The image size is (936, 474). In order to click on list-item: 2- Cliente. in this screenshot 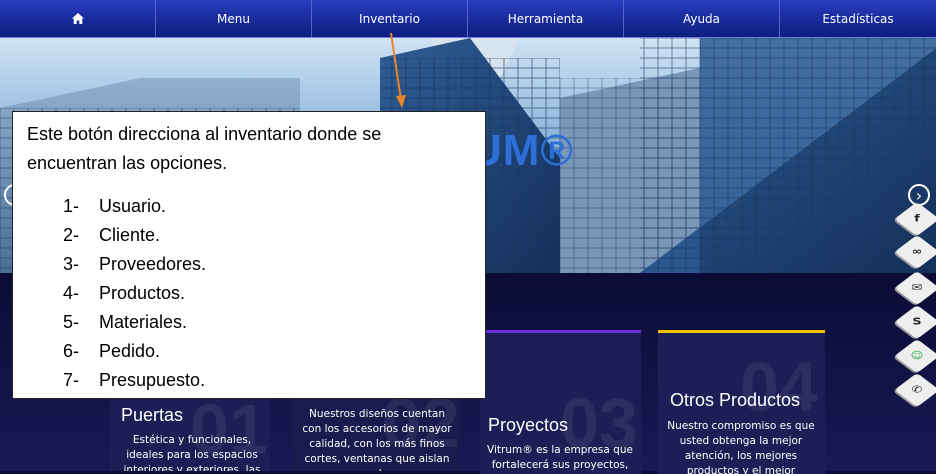, I will do `click(112, 235)`.